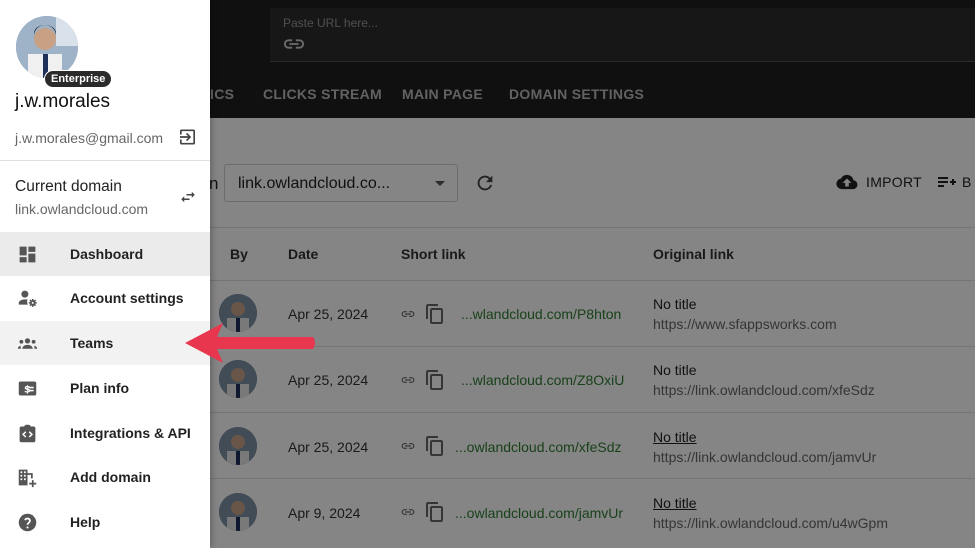 This screenshot has height=548, width=975. Describe the element at coordinates (130, 433) in the screenshot. I see `menu-item-label: Integrations & API` at that location.